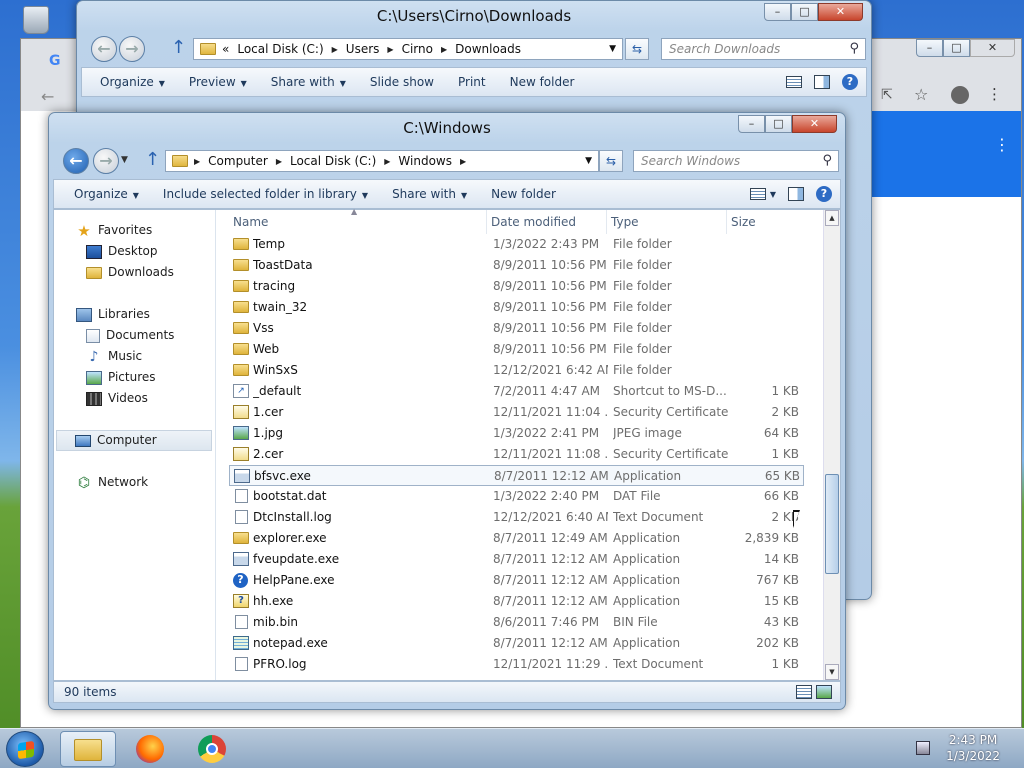 This screenshot has width=1024, height=768. What do you see at coordinates (472, 82) in the screenshot?
I see `downloads-print-button: Print` at bounding box center [472, 82].